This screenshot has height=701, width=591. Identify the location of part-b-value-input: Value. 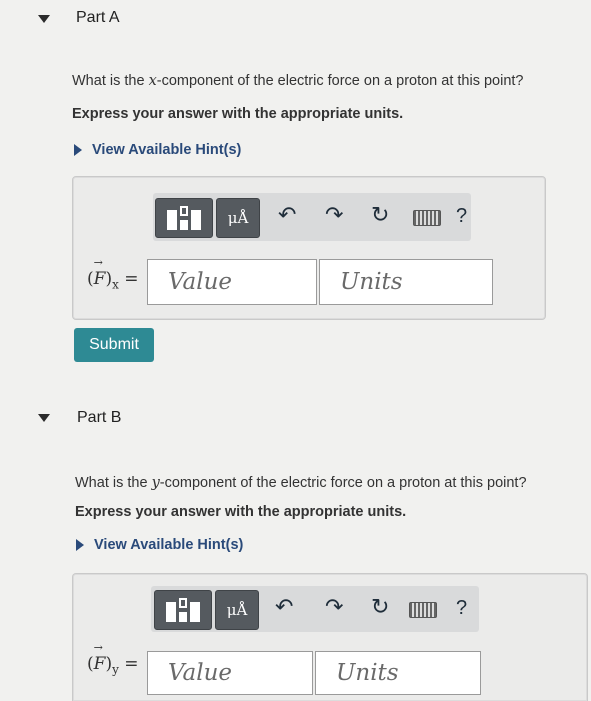
(230, 673).